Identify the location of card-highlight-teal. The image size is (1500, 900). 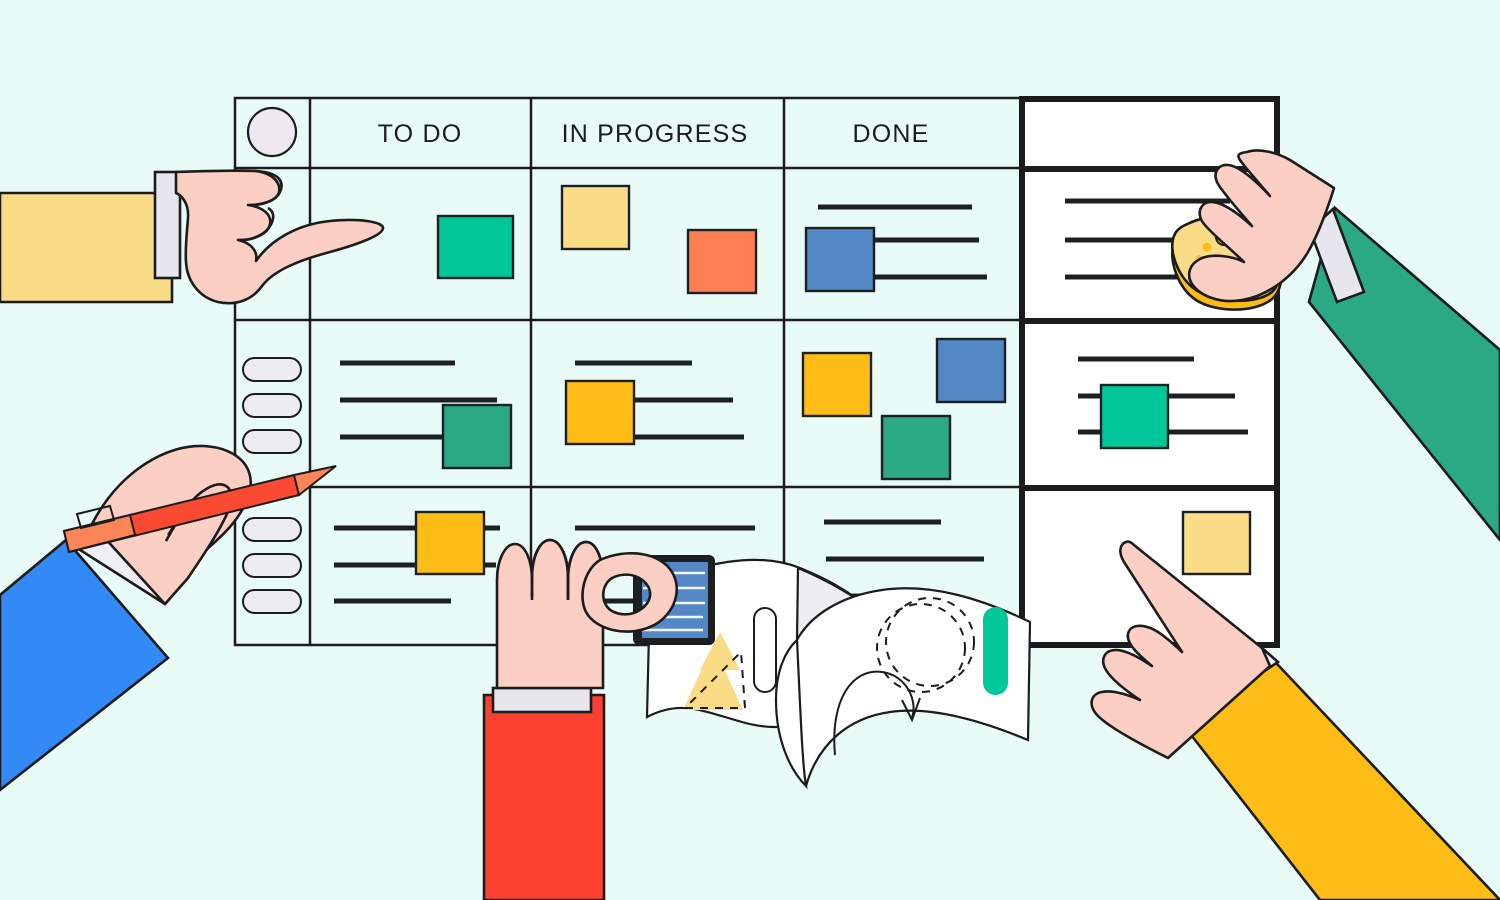
(1134, 416).